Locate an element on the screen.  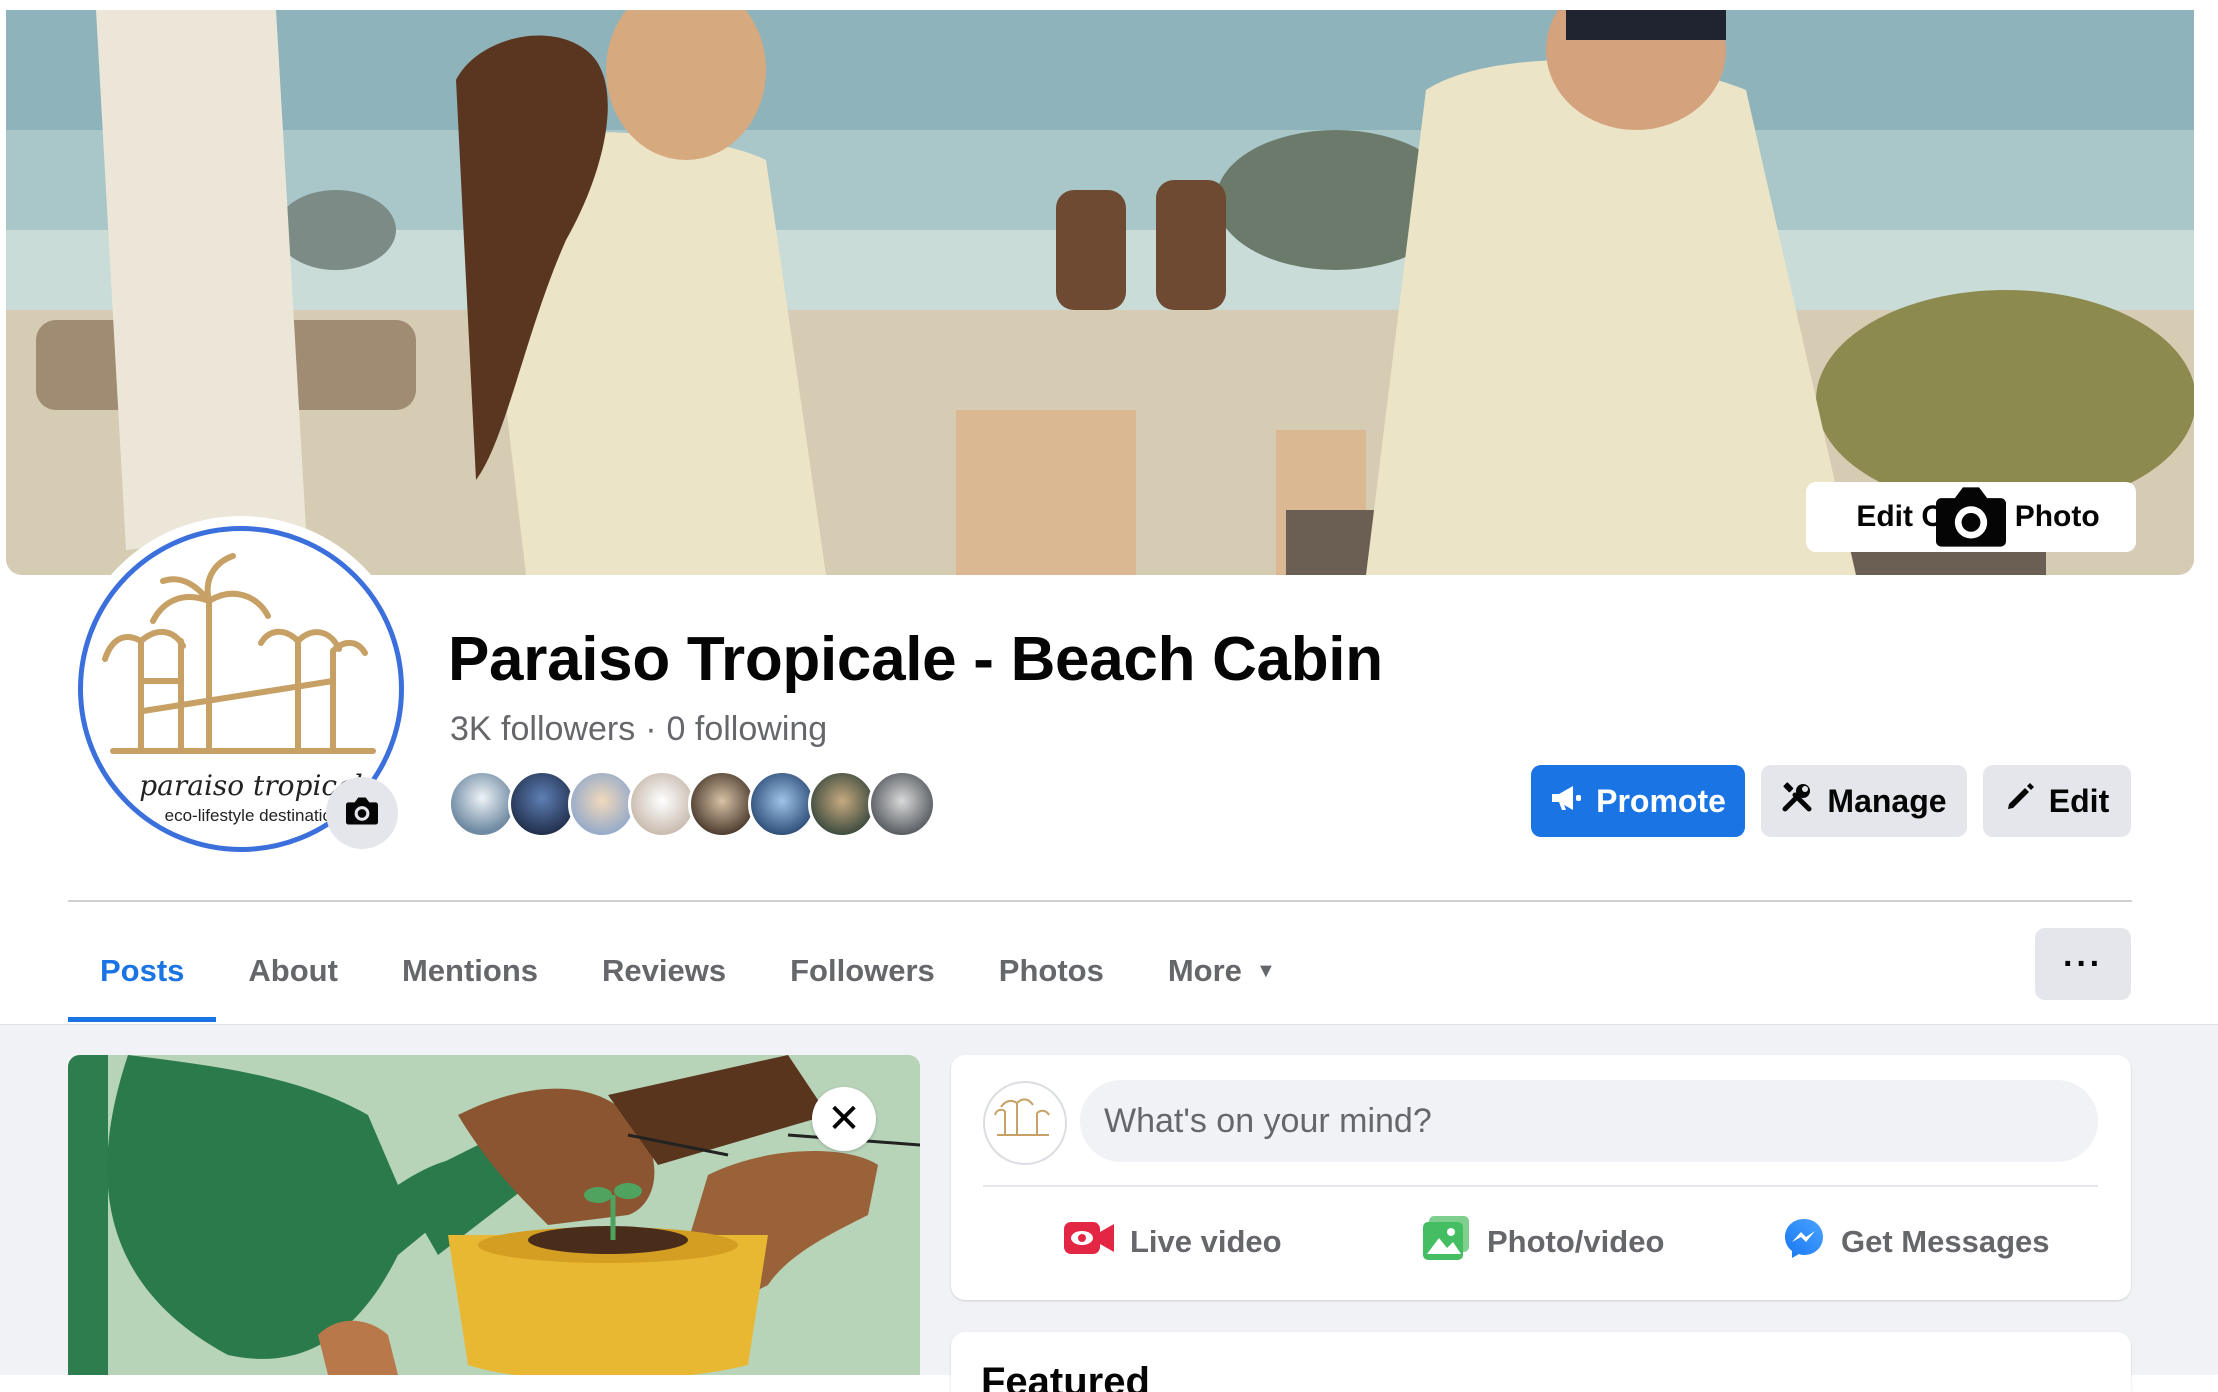
messenger-icon is located at coordinates (1804, 1242).